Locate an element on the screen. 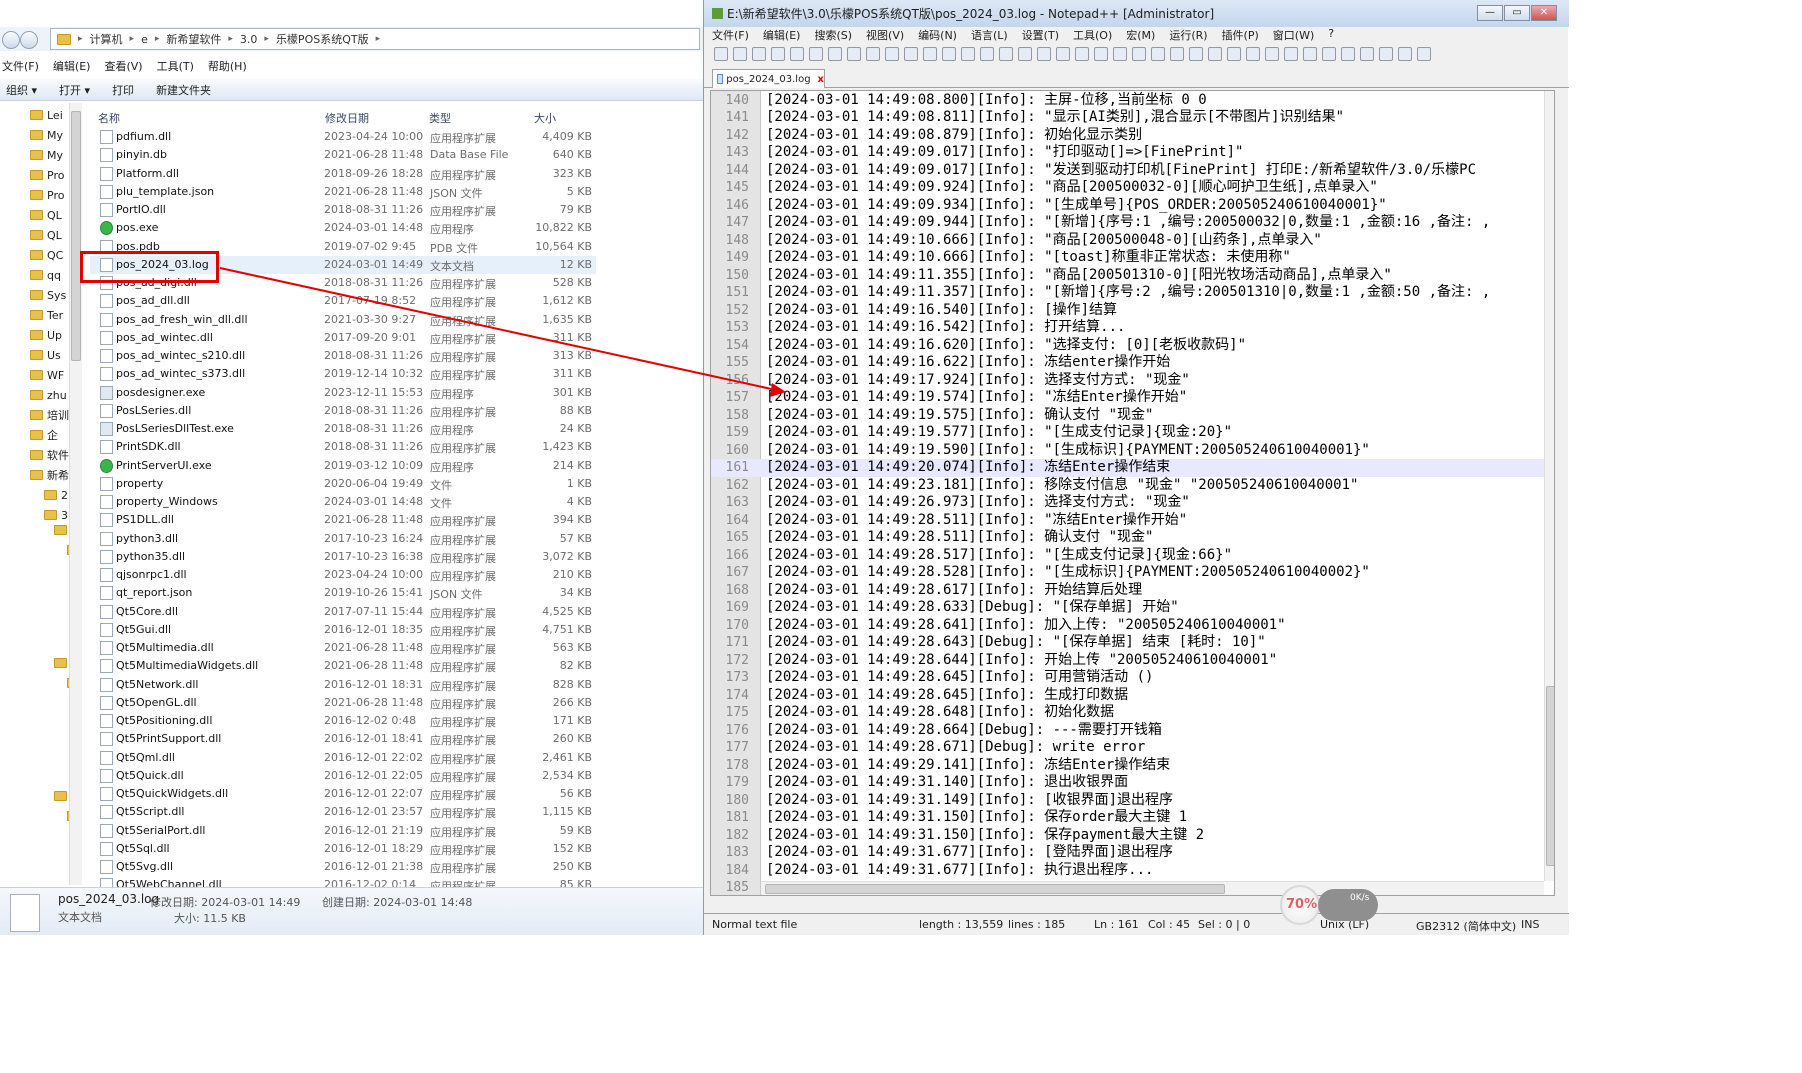  maximize-button: ▭ is located at coordinates (1517, 13).